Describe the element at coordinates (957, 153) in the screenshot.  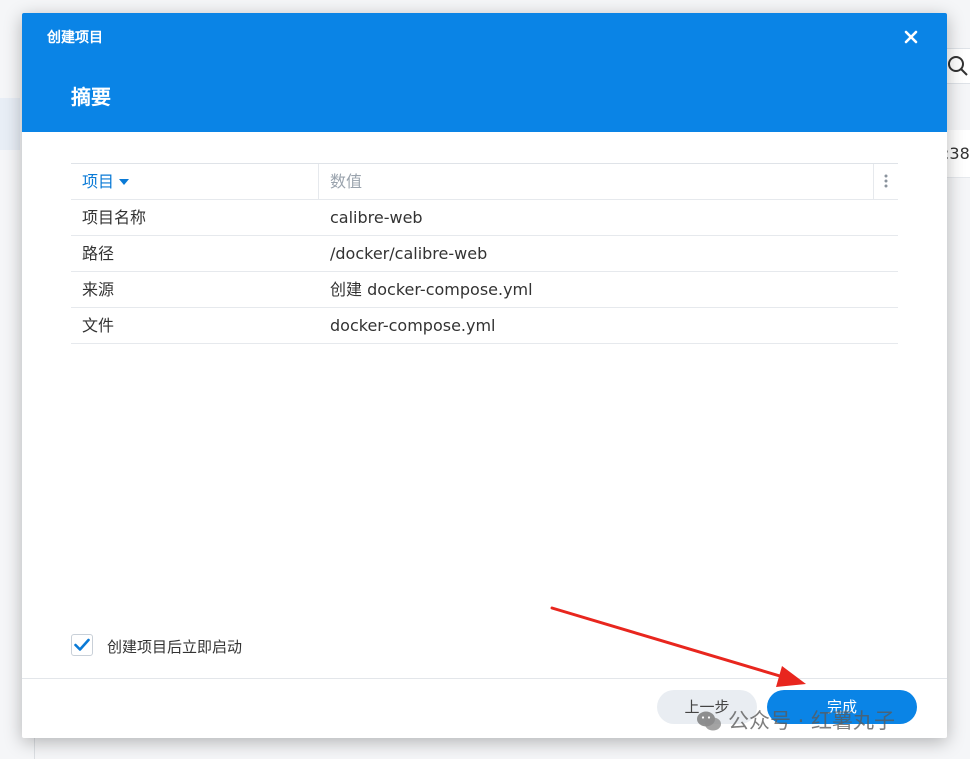
I see `background-row-text: :38` at that location.